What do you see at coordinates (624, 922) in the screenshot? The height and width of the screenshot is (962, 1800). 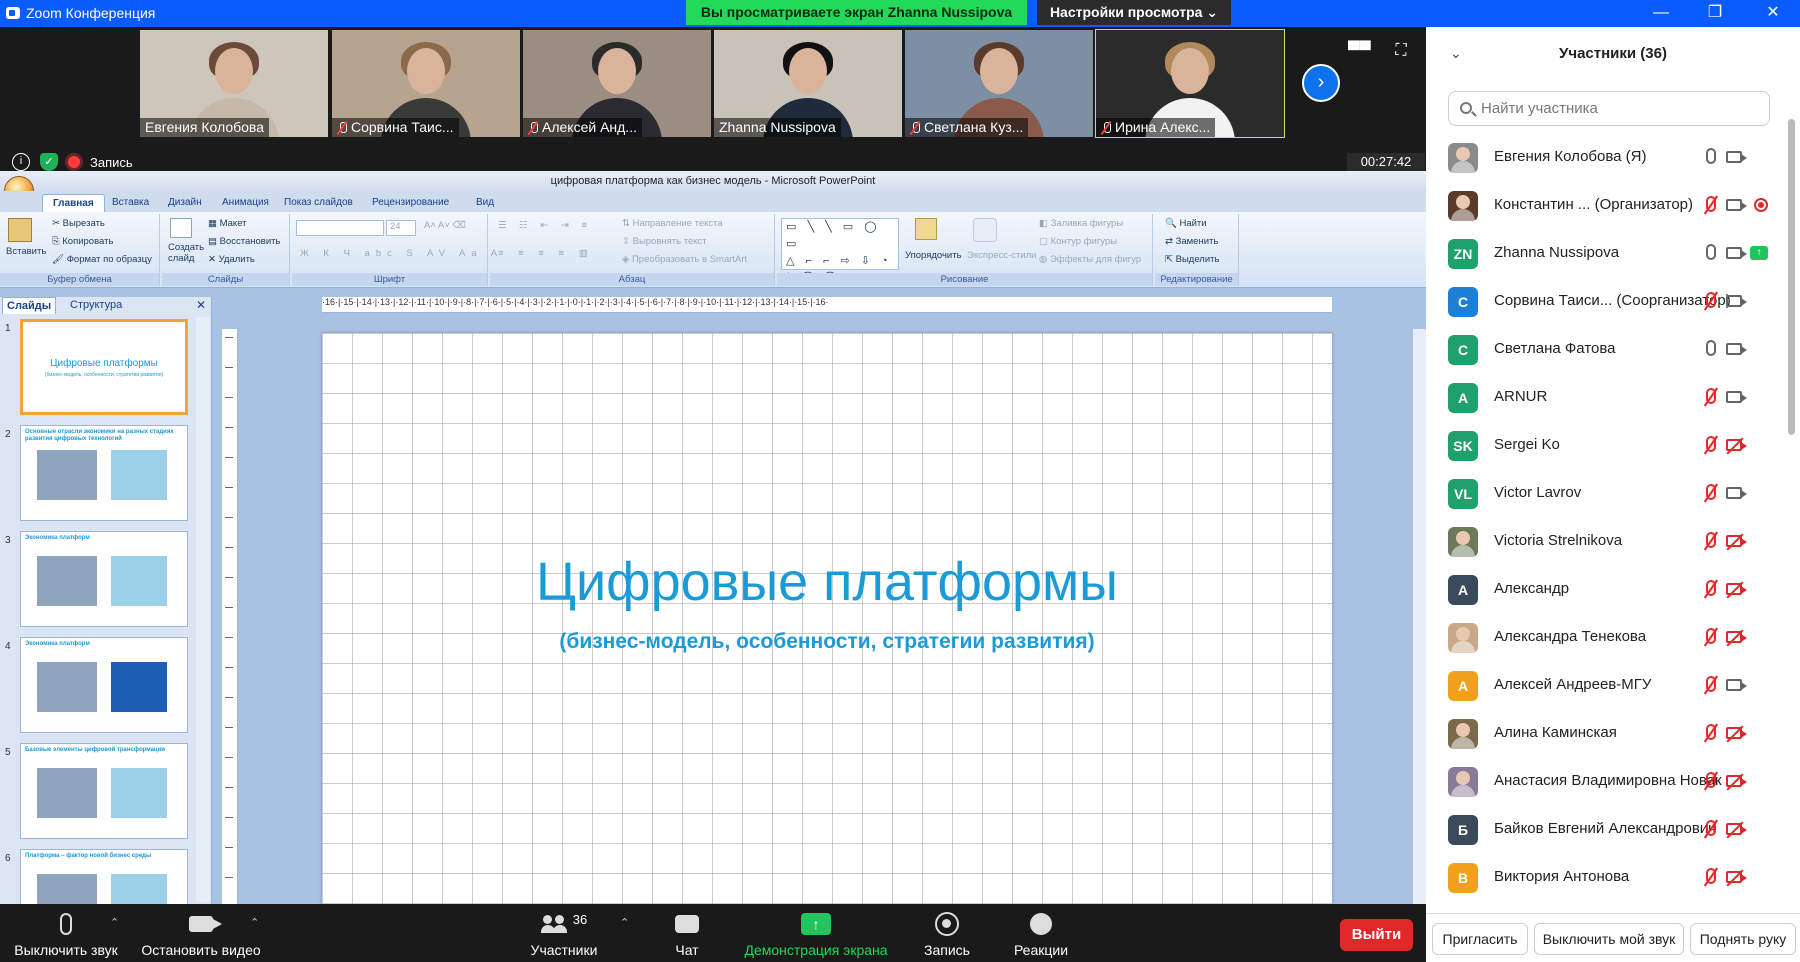 I see `participants-caret-icon: ⌃` at bounding box center [624, 922].